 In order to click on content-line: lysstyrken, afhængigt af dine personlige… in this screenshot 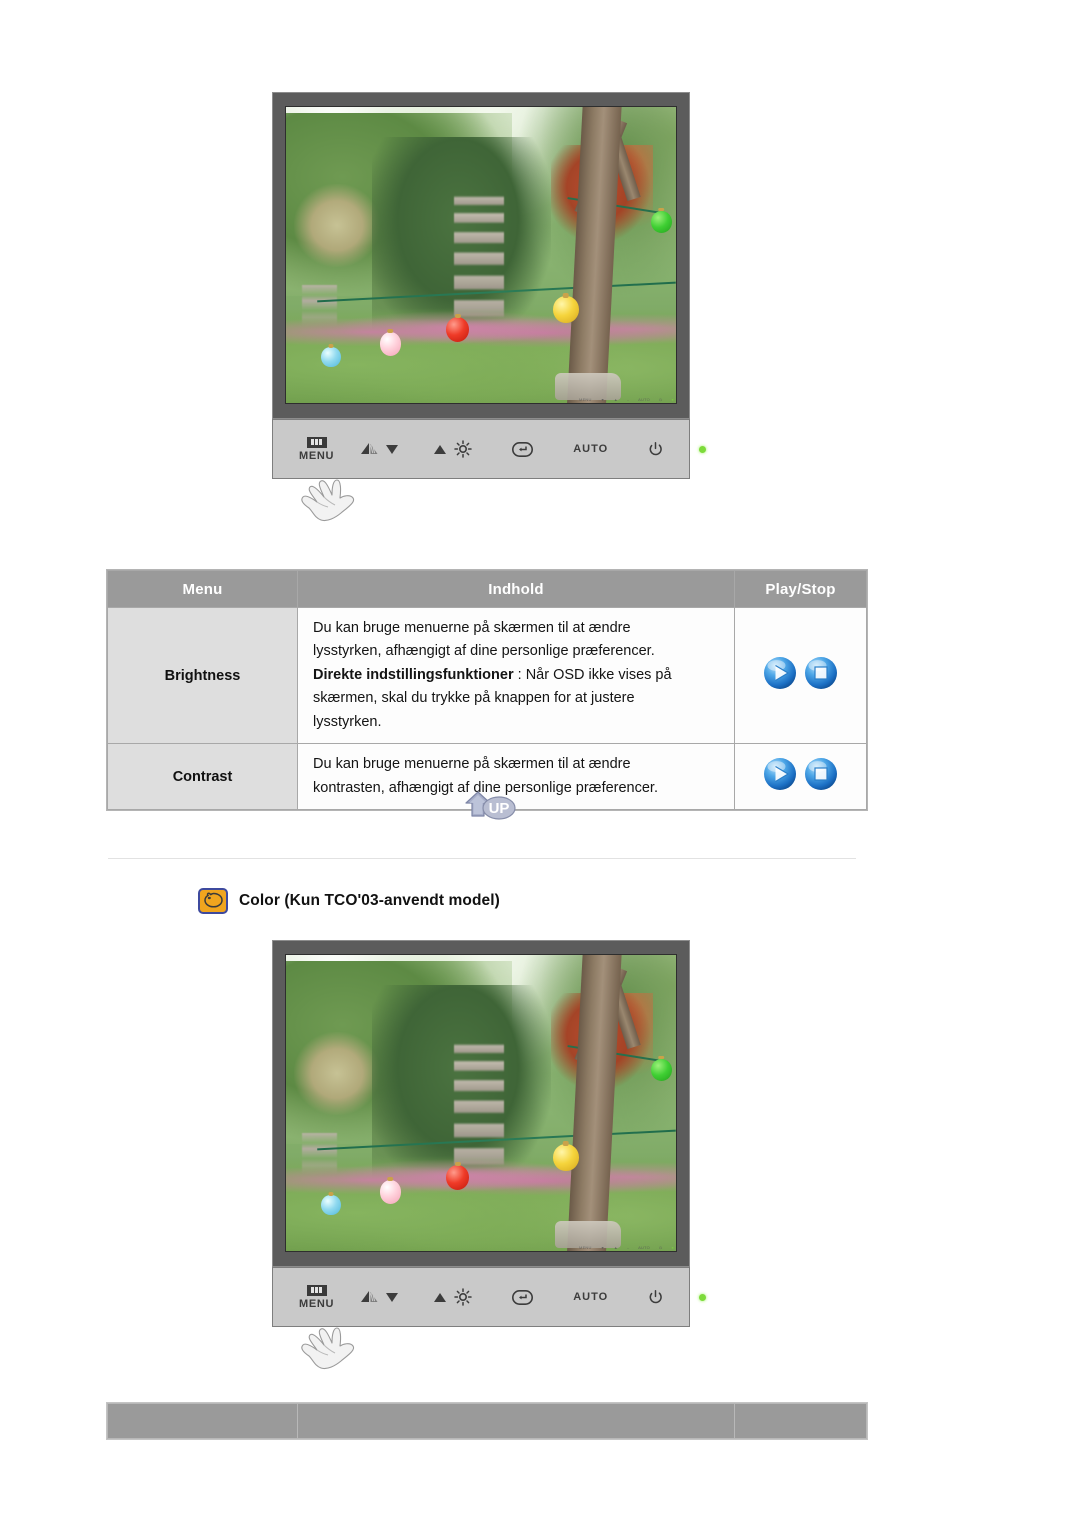, I will do `click(484, 651)`.